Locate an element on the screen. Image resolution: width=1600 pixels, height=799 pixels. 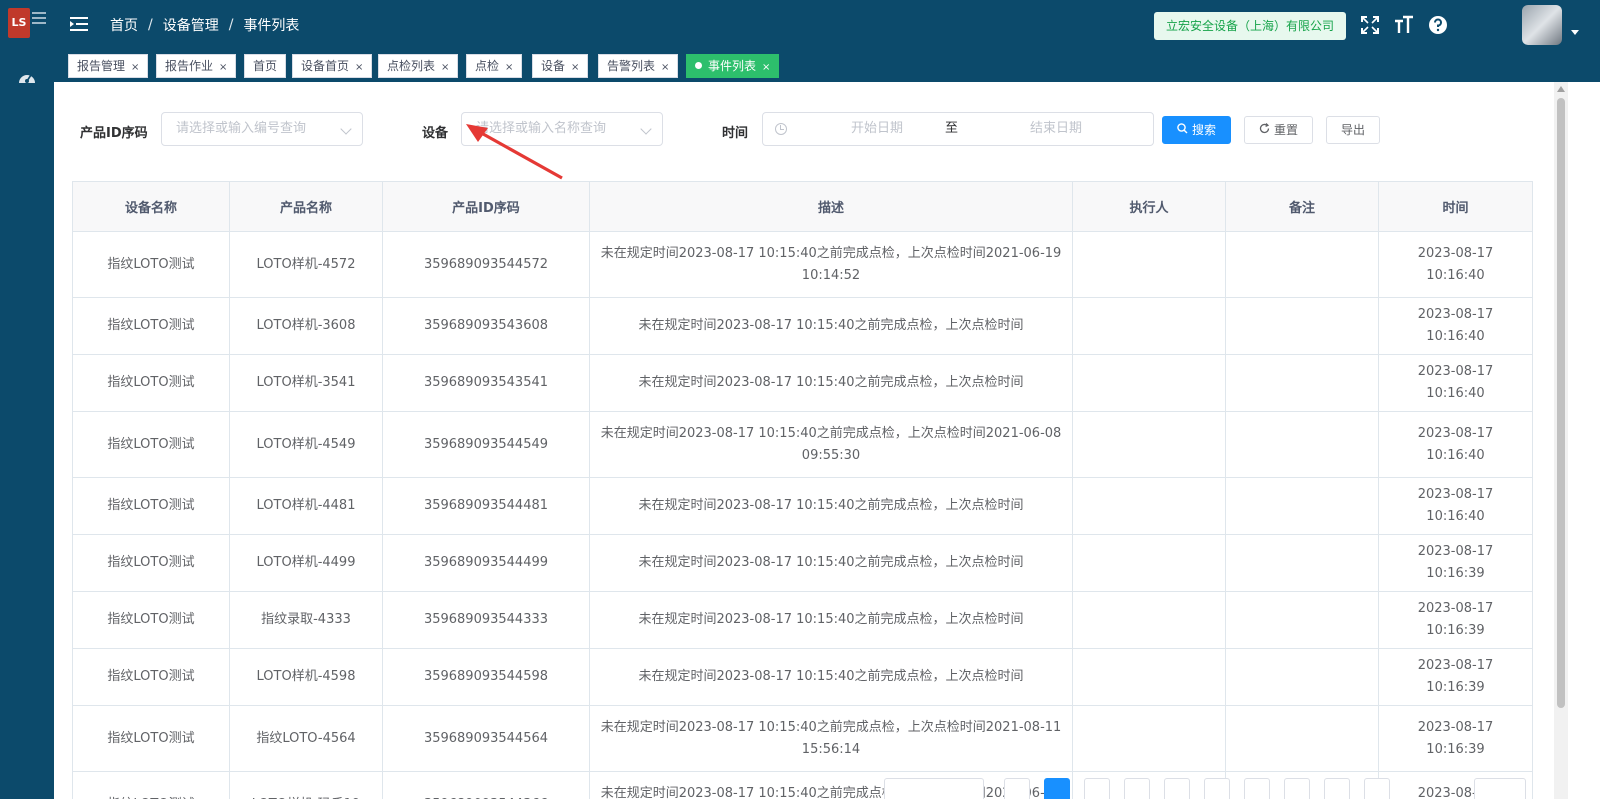
product-id-select: 请选择或输入编号查询 is located at coordinates (262, 129).